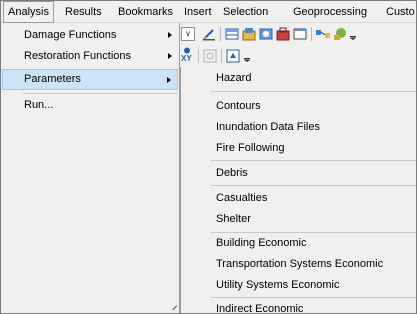  What do you see at coordinates (266, 34) in the screenshot?
I see `search-window-icon` at bounding box center [266, 34].